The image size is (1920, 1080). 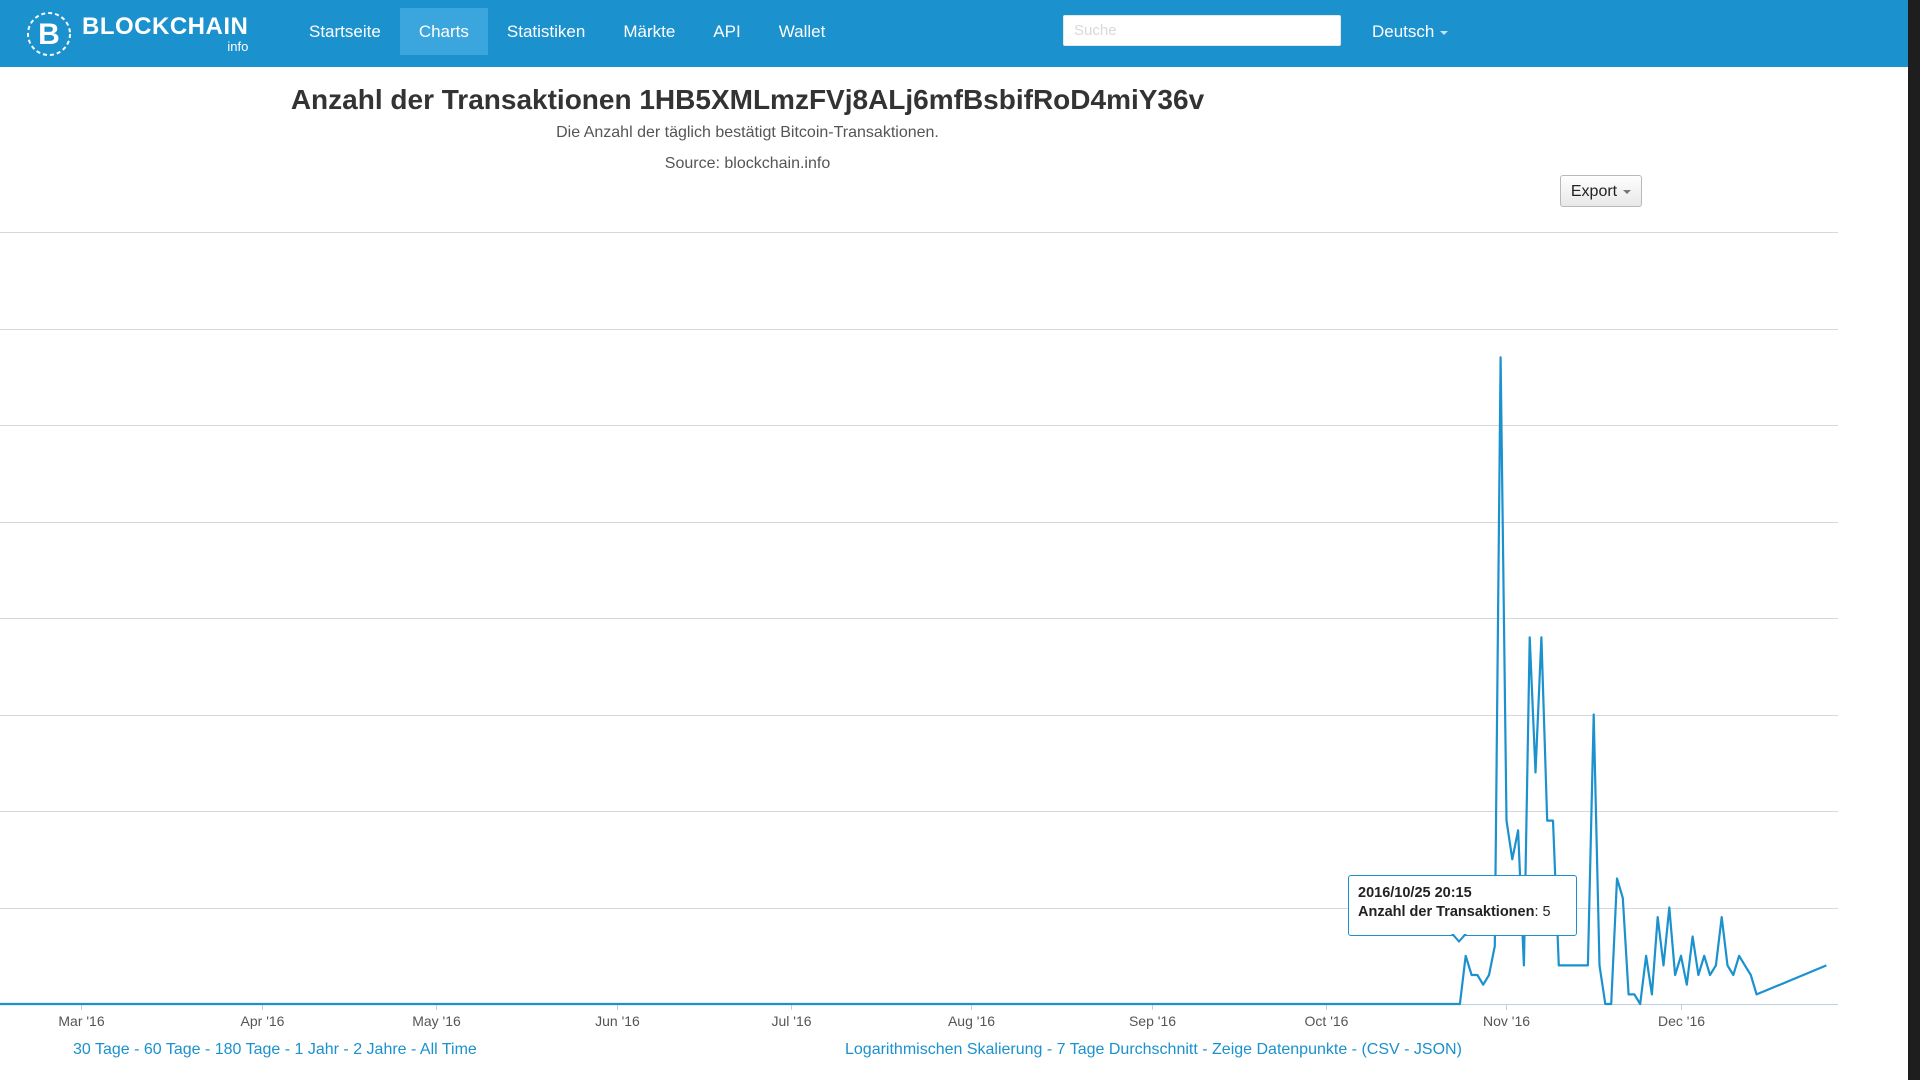 I want to click on option-link-log-scale: Logarithmischen Skalierung, so click(x=943, y=1049).